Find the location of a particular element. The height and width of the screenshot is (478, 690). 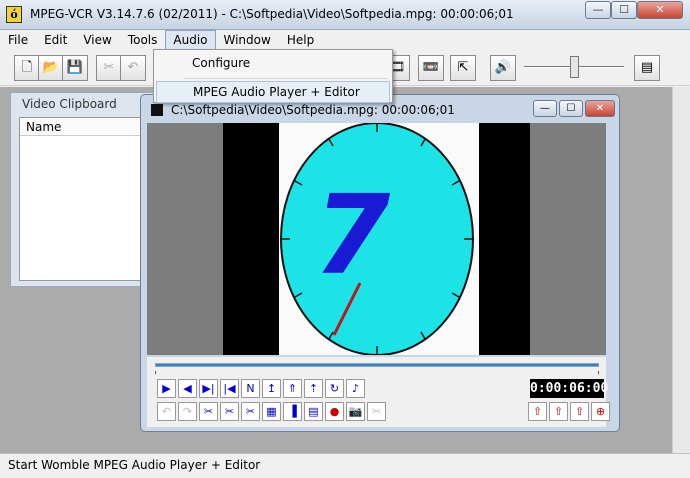

cut-clip-icon: ✂ is located at coordinates (208, 411).